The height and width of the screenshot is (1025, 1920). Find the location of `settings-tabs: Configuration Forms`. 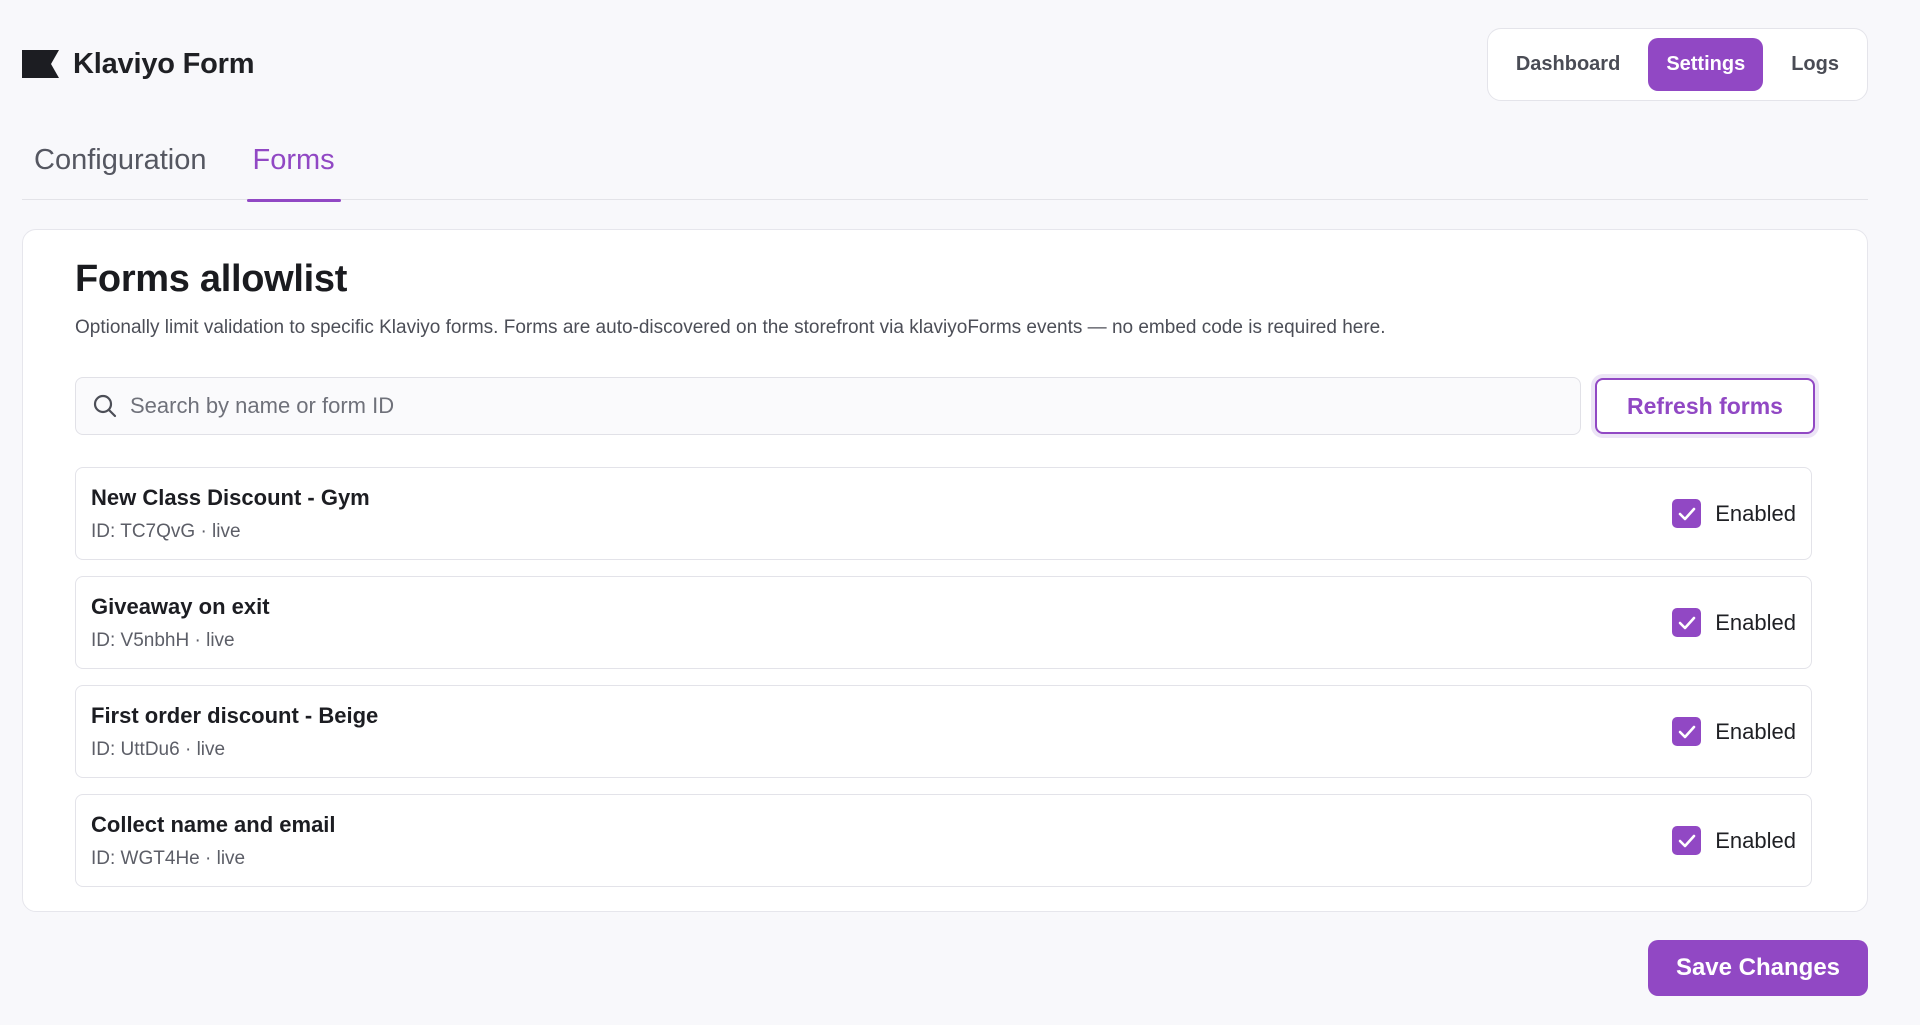

settings-tabs: Configuration Forms is located at coordinates (945, 171).